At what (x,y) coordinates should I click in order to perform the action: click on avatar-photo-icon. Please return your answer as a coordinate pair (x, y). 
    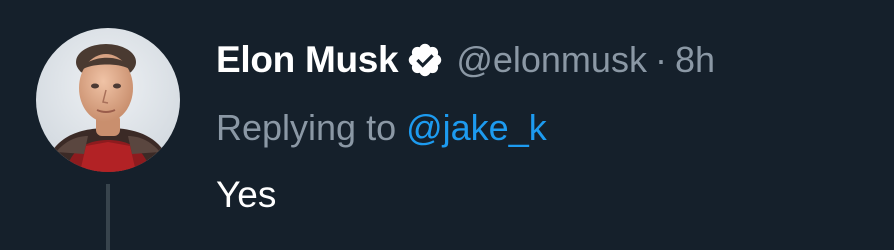
    Looking at the image, I should click on (108, 100).